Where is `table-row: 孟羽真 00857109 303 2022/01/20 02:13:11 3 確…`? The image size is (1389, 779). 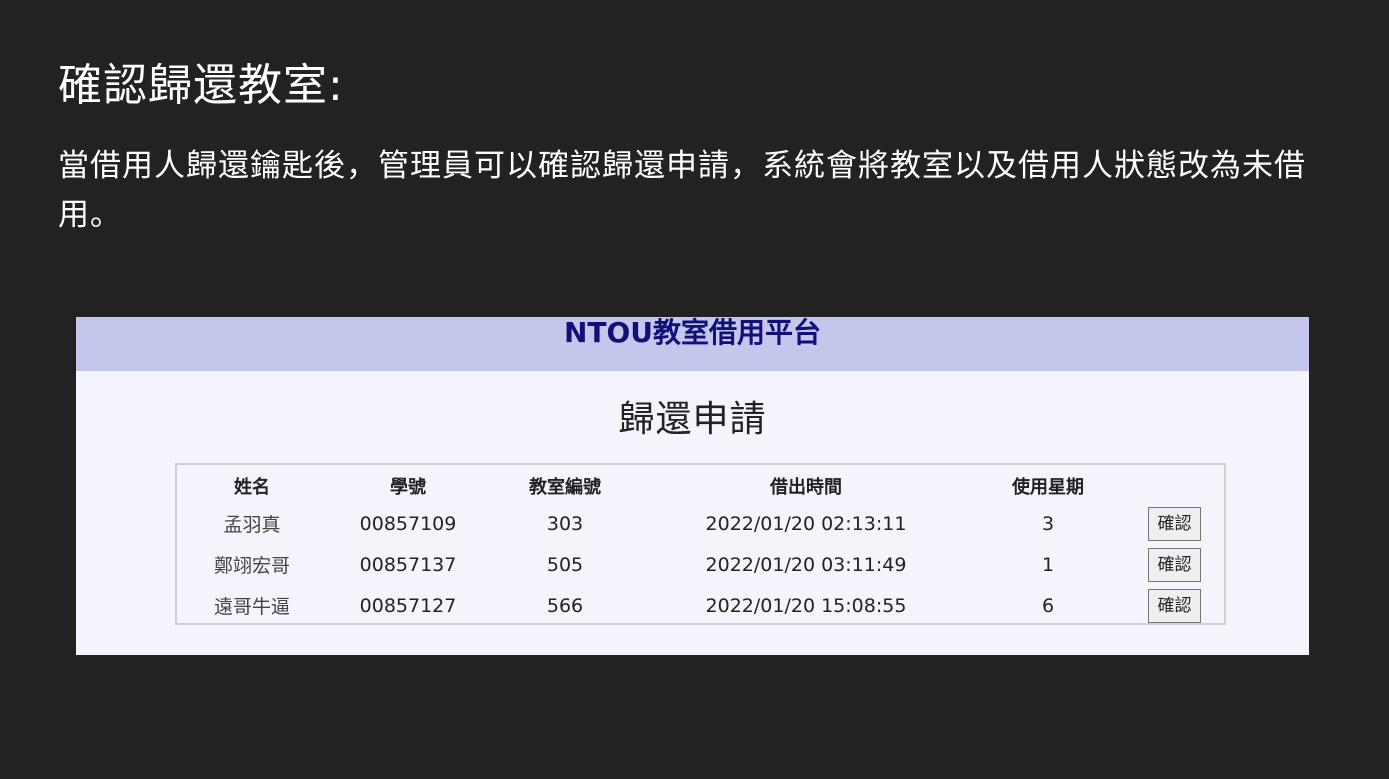 table-row: 孟羽真 00857109 303 2022/01/20 02:13:11 3 確… is located at coordinates (700, 523).